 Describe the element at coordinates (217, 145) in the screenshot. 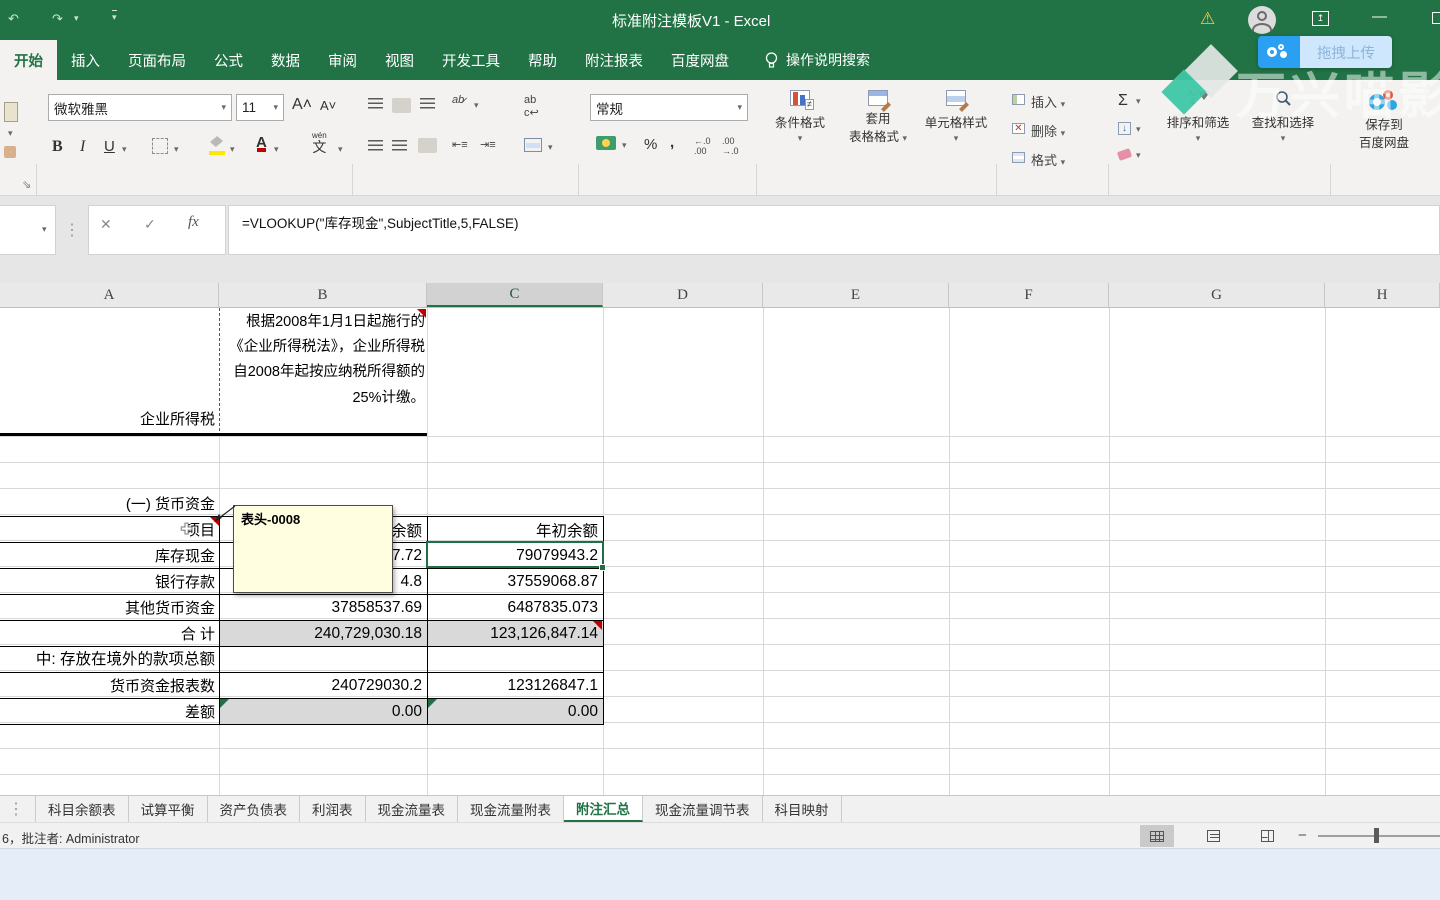

I see `fill-color-icon` at that location.